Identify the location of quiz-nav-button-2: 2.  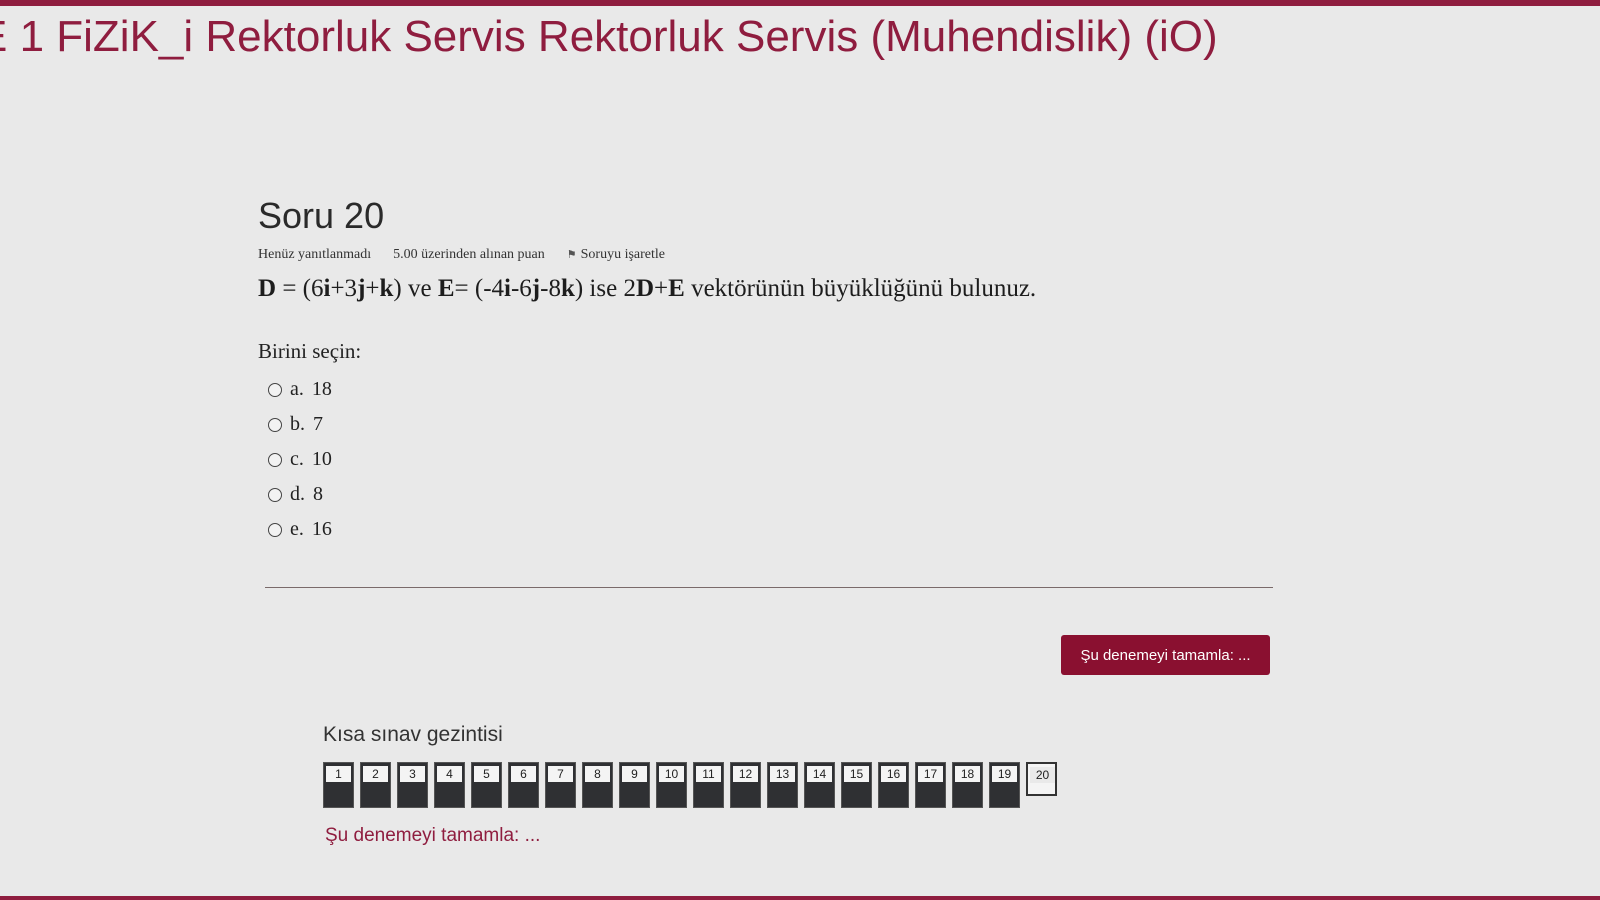
(375, 785).